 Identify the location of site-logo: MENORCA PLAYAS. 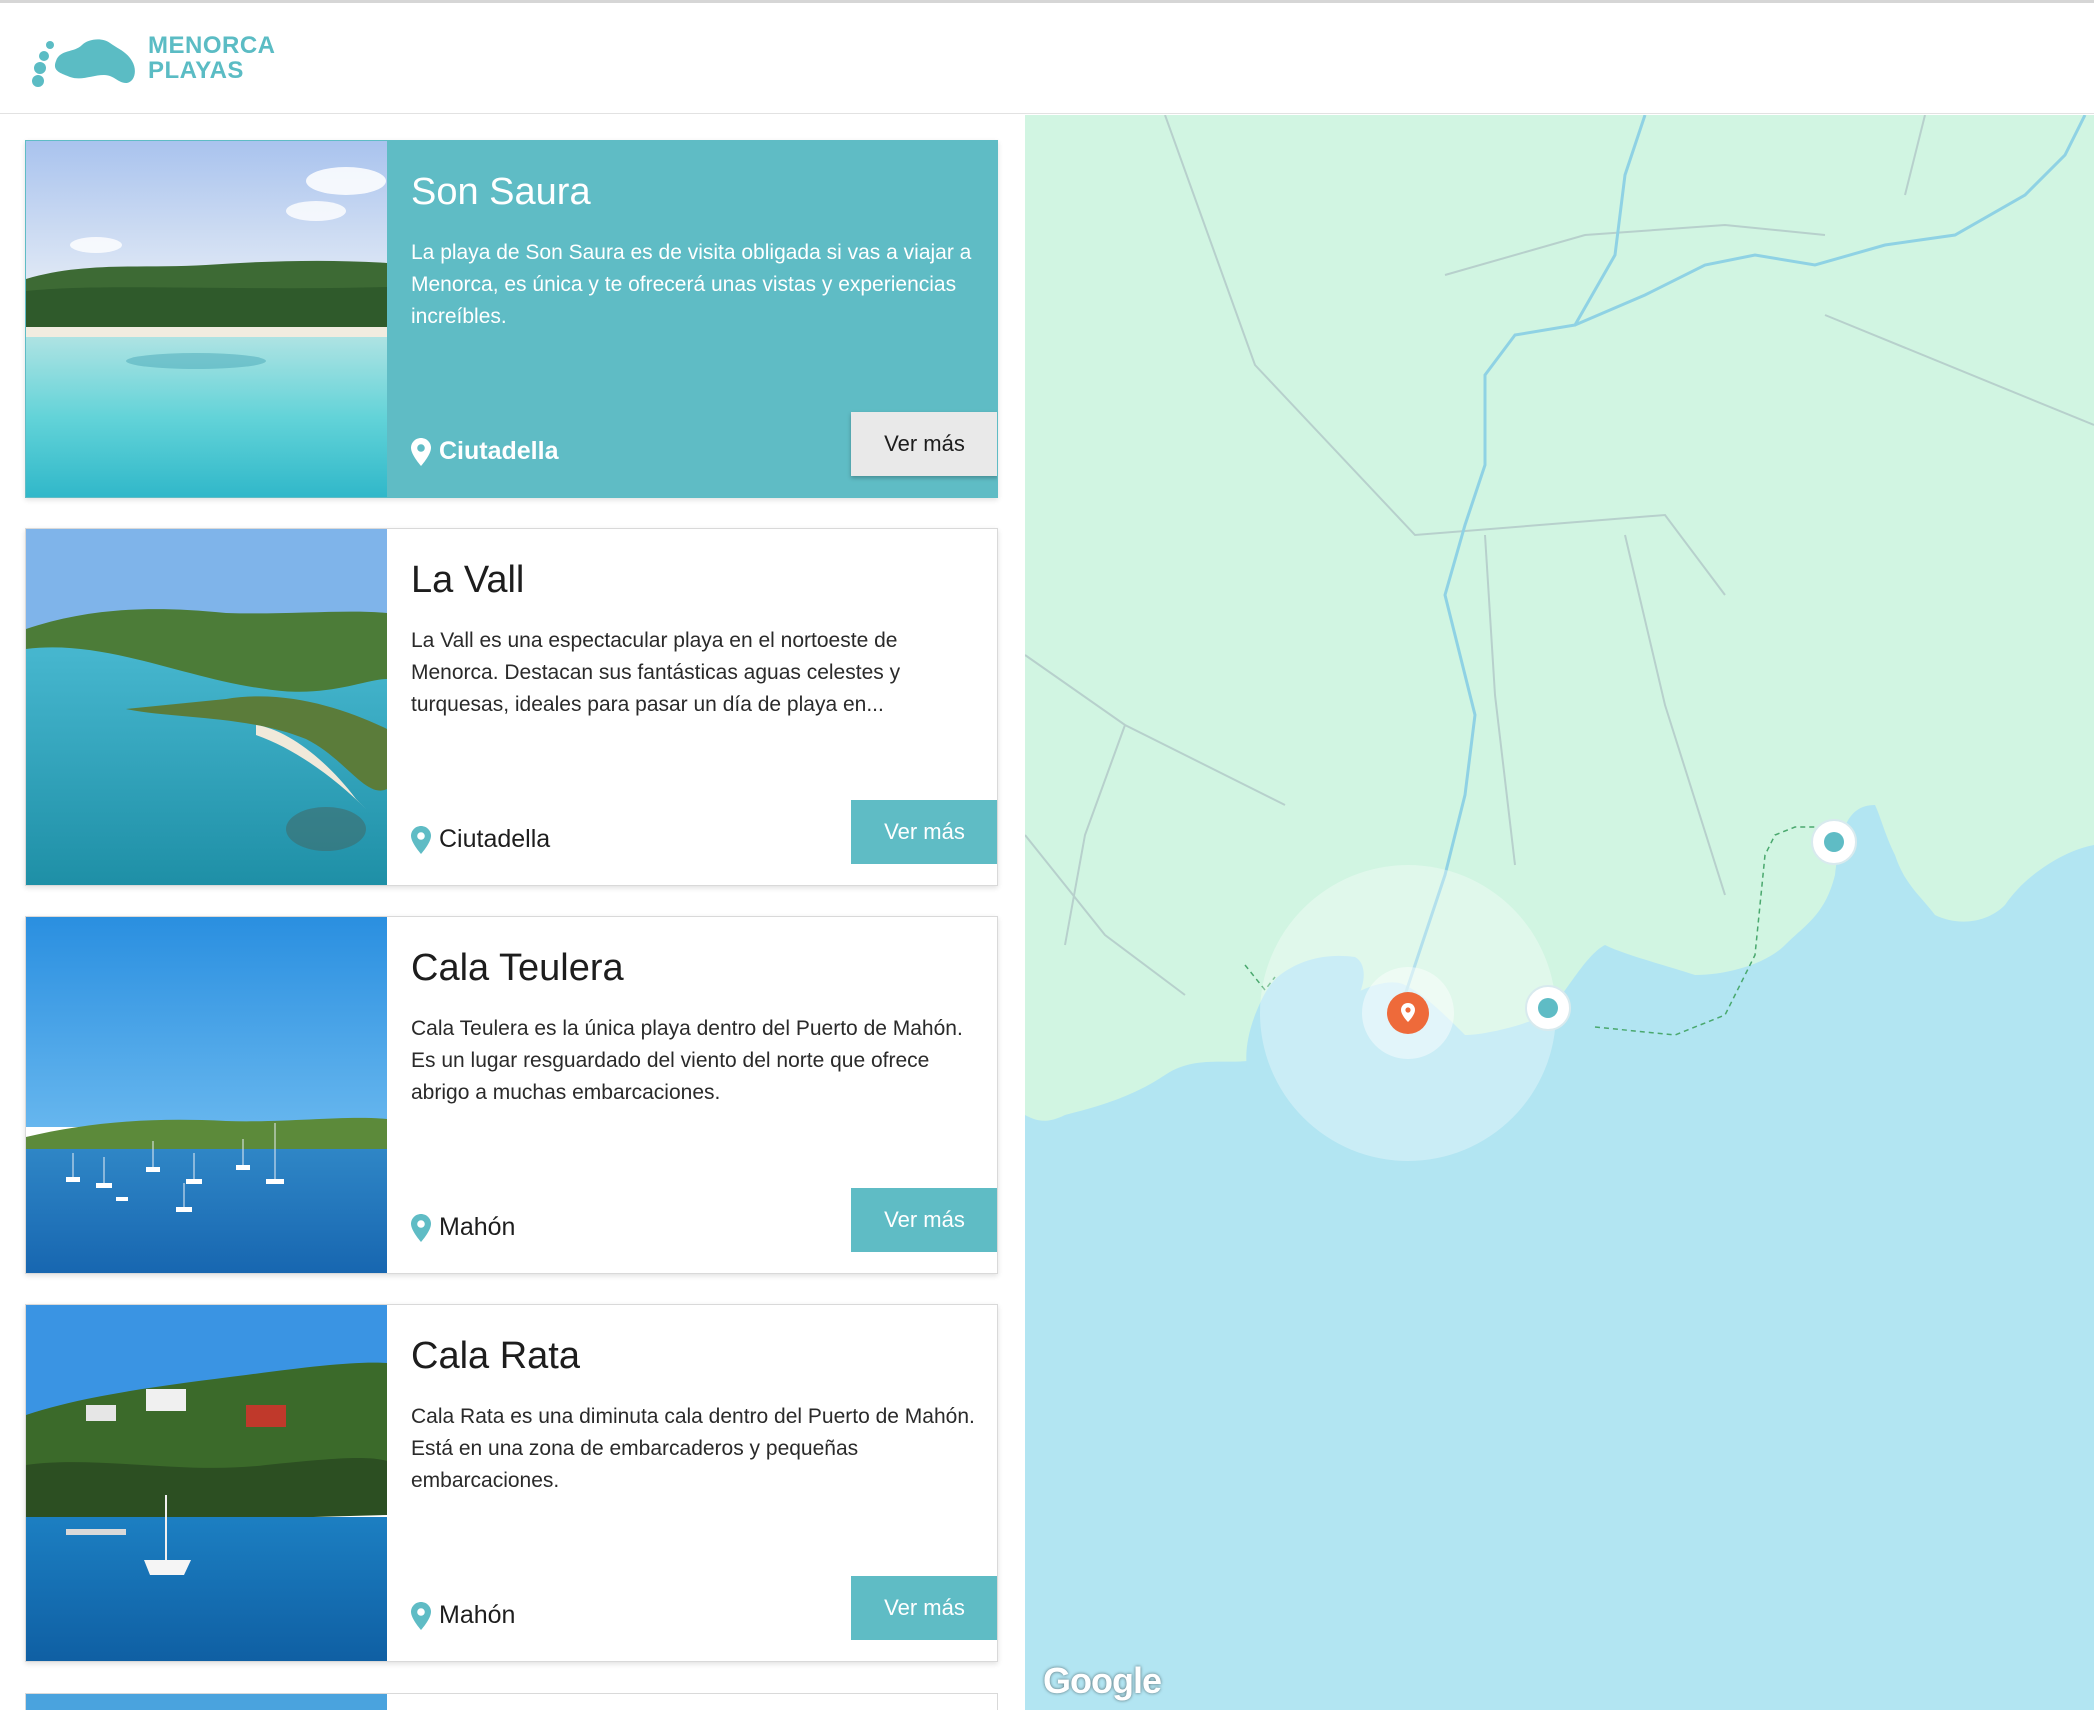
(152, 61).